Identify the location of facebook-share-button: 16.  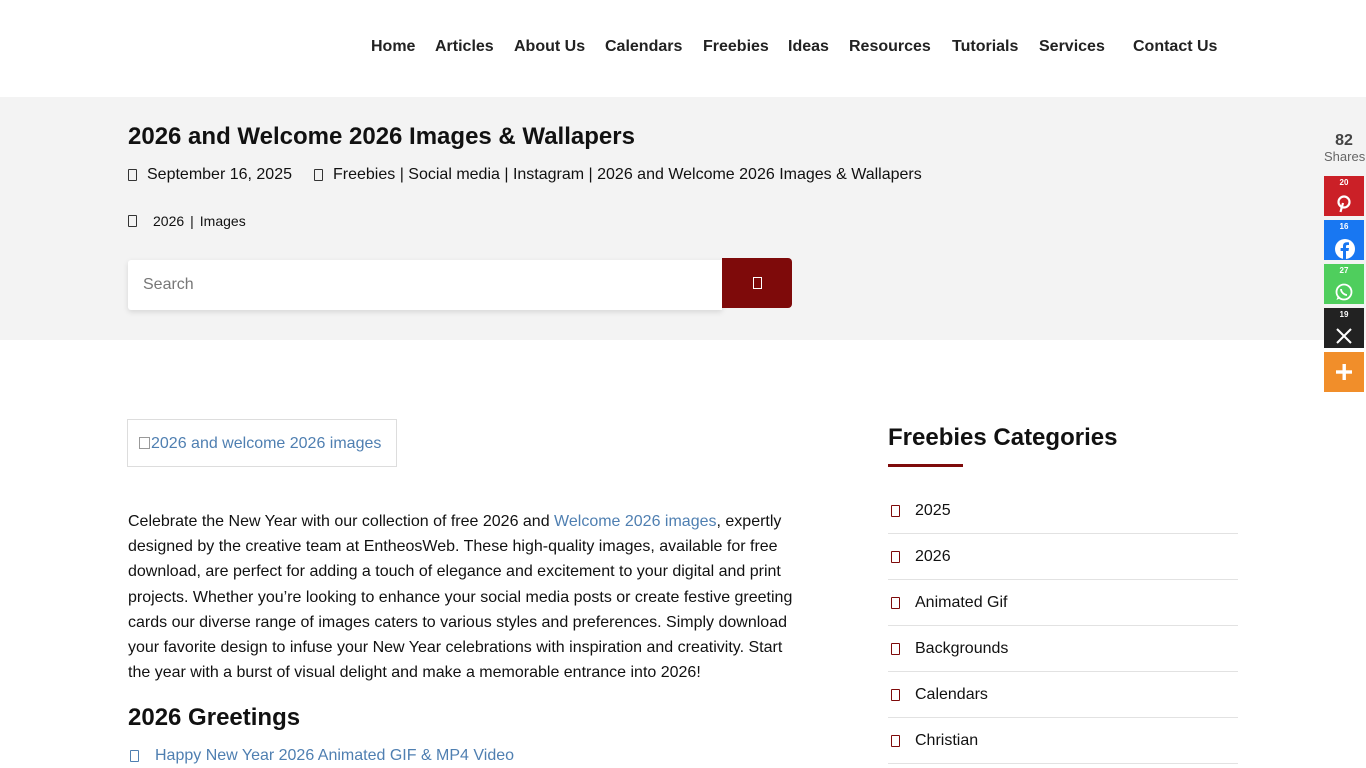
(1344, 240).